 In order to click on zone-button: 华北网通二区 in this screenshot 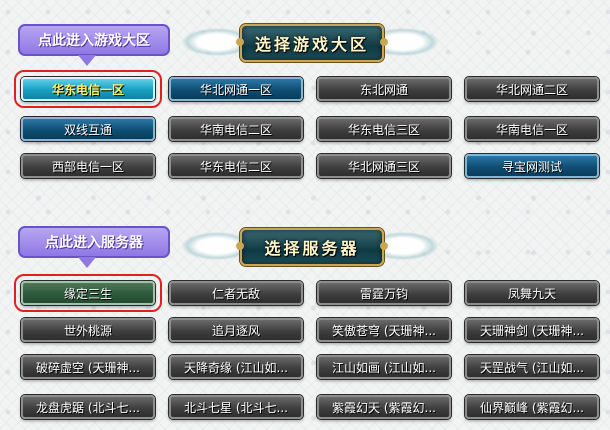, I will do `click(532, 89)`.